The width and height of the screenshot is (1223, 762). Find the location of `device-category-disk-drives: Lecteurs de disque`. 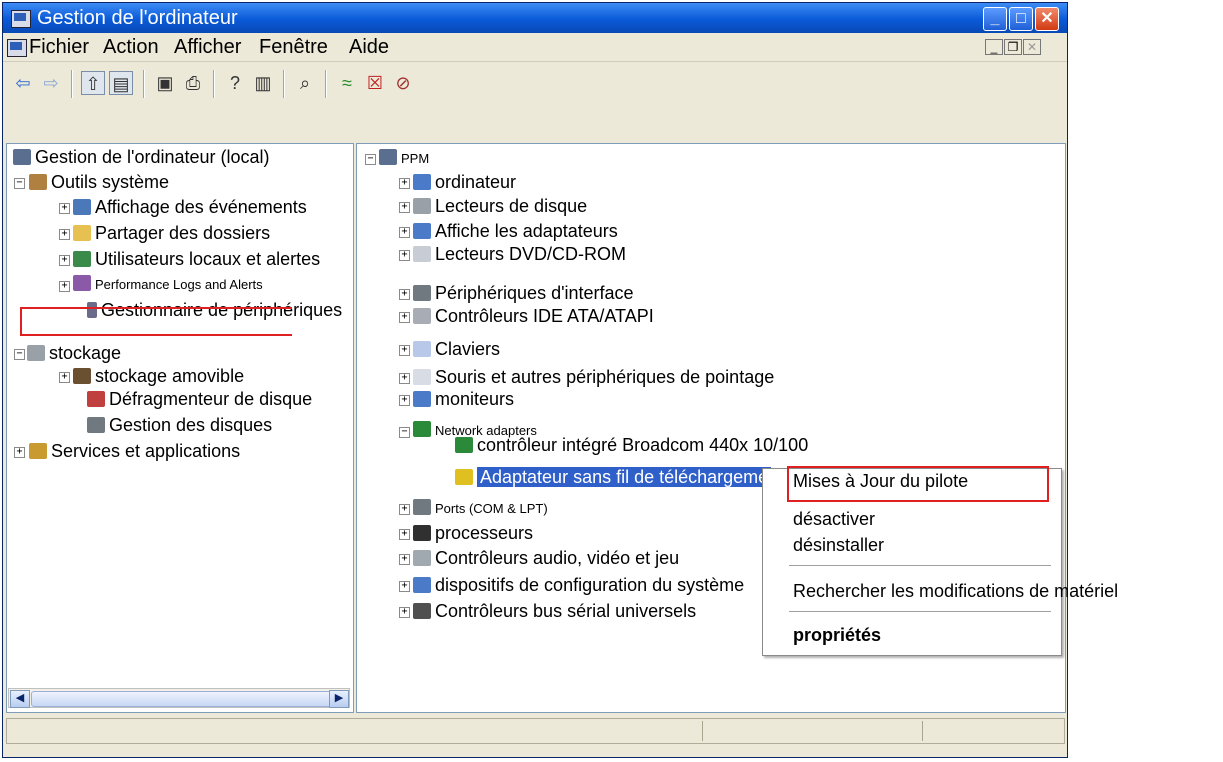

device-category-disk-drives: Lecteurs de disque is located at coordinates (500, 206).